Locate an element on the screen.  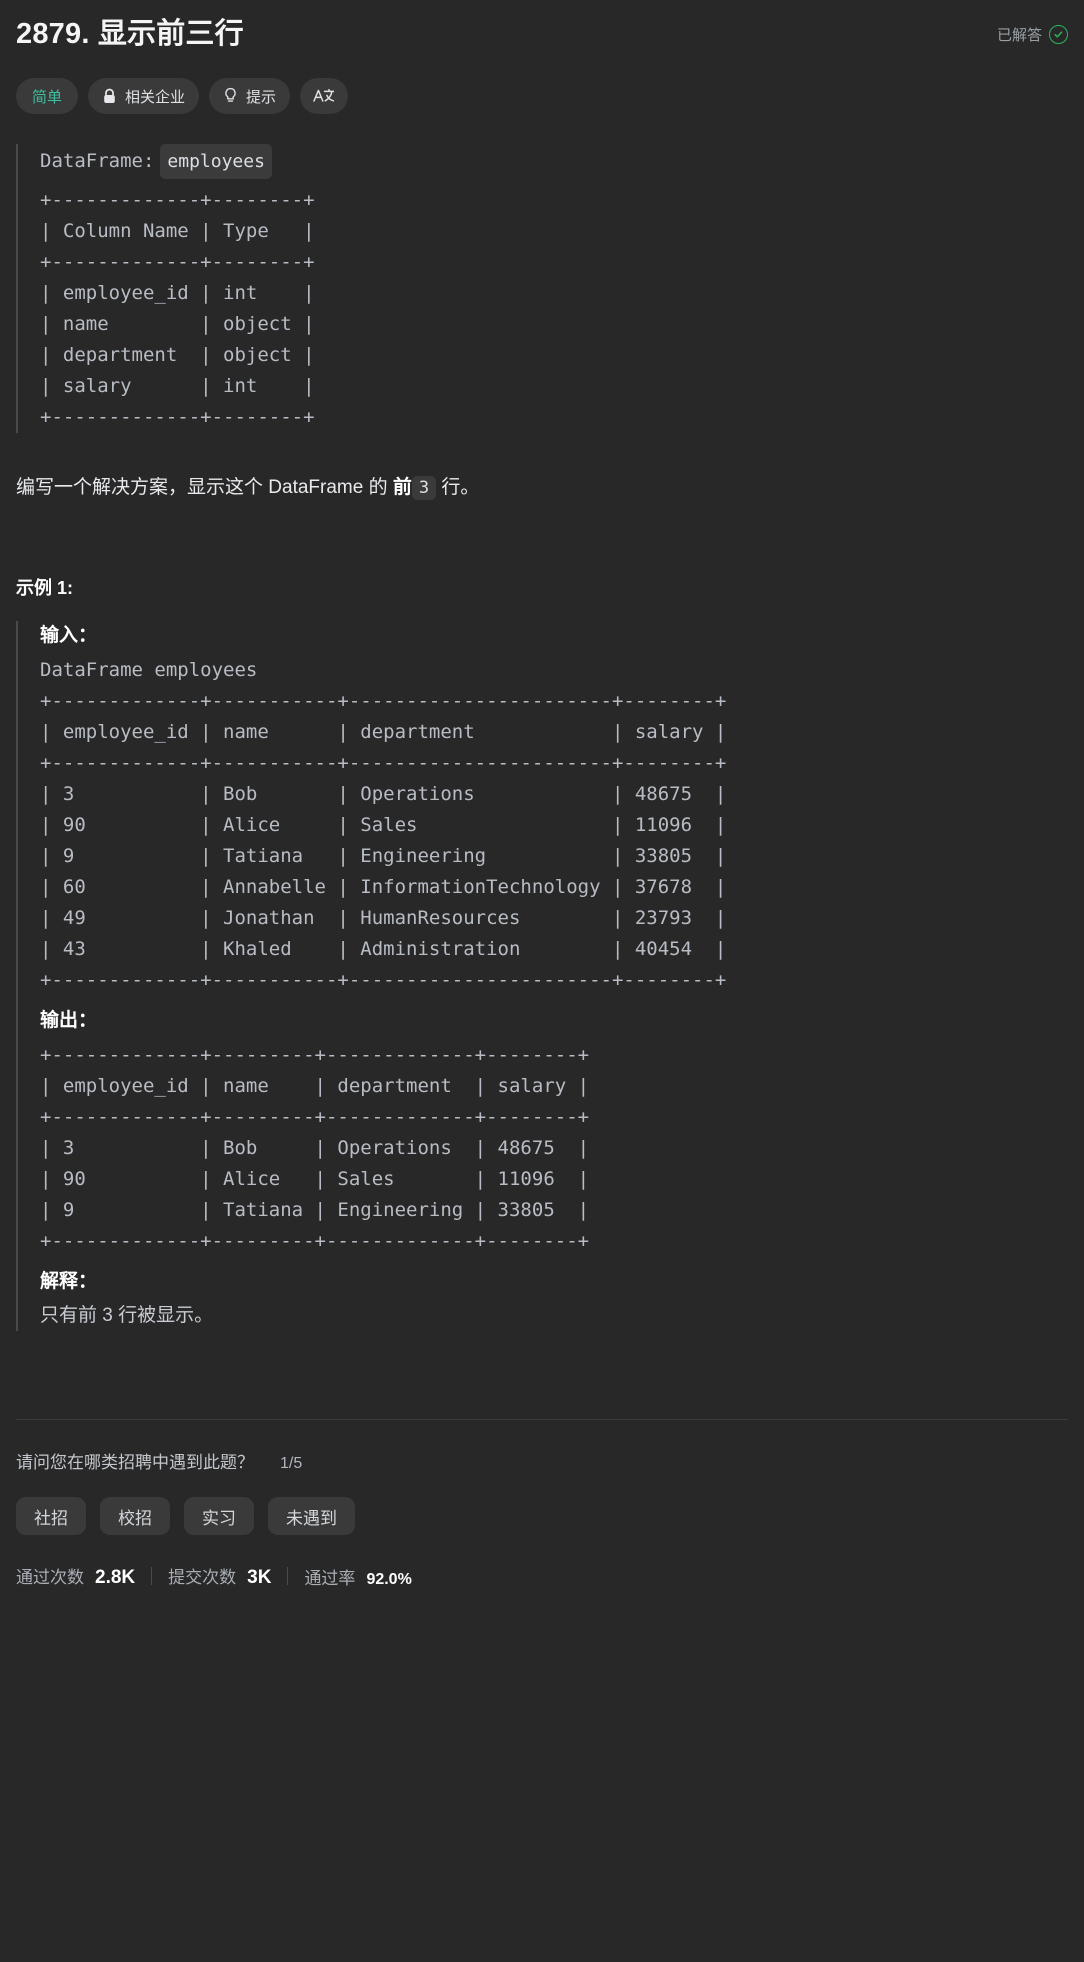
example-title: 示例 1: is located at coordinates (45, 588).